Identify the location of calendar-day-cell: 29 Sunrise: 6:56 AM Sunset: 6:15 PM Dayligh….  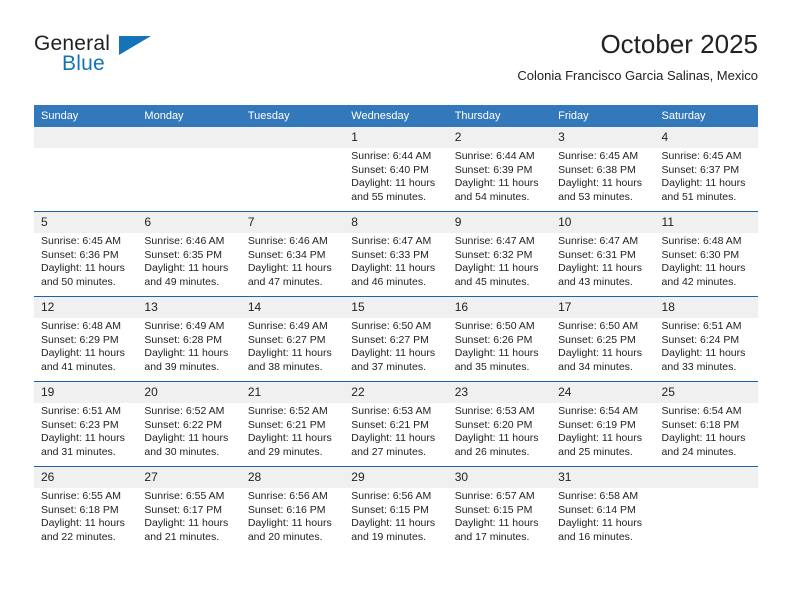
(396, 508).